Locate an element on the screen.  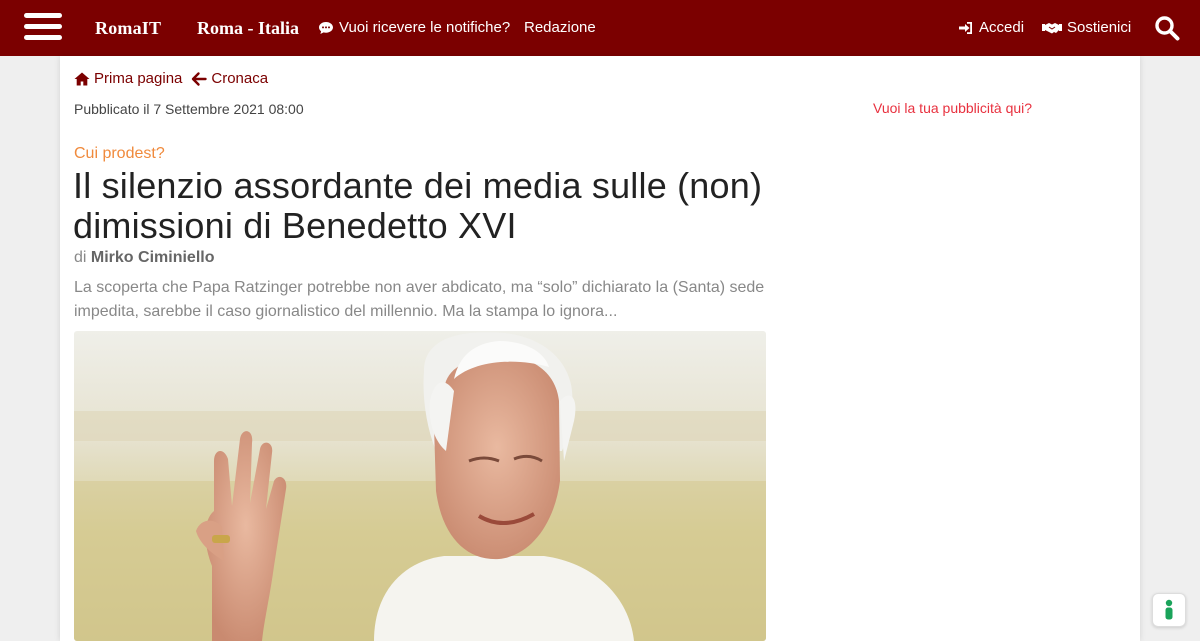
breadcrumb-home-label: Prima pagina is located at coordinates (138, 78).